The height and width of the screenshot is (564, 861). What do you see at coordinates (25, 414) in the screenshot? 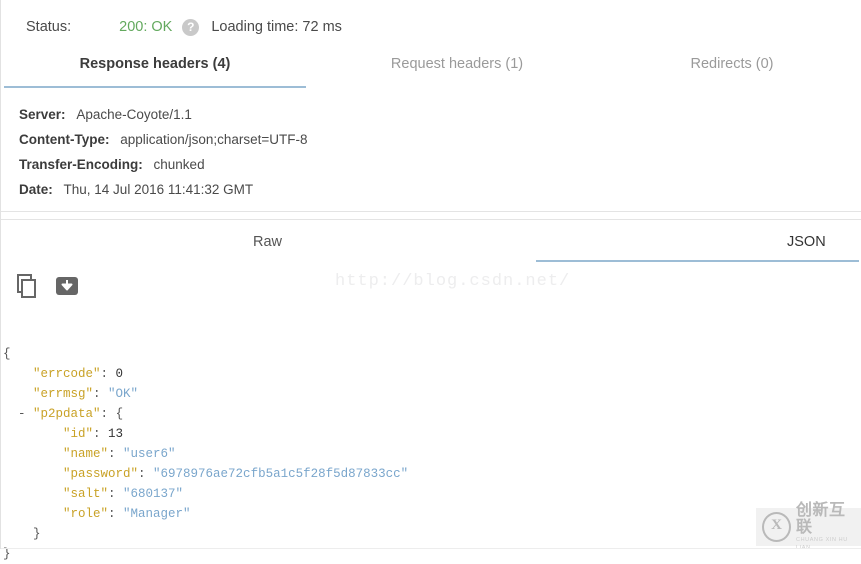
I see `json-collapse-toggle: -` at bounding box center [25, 414].